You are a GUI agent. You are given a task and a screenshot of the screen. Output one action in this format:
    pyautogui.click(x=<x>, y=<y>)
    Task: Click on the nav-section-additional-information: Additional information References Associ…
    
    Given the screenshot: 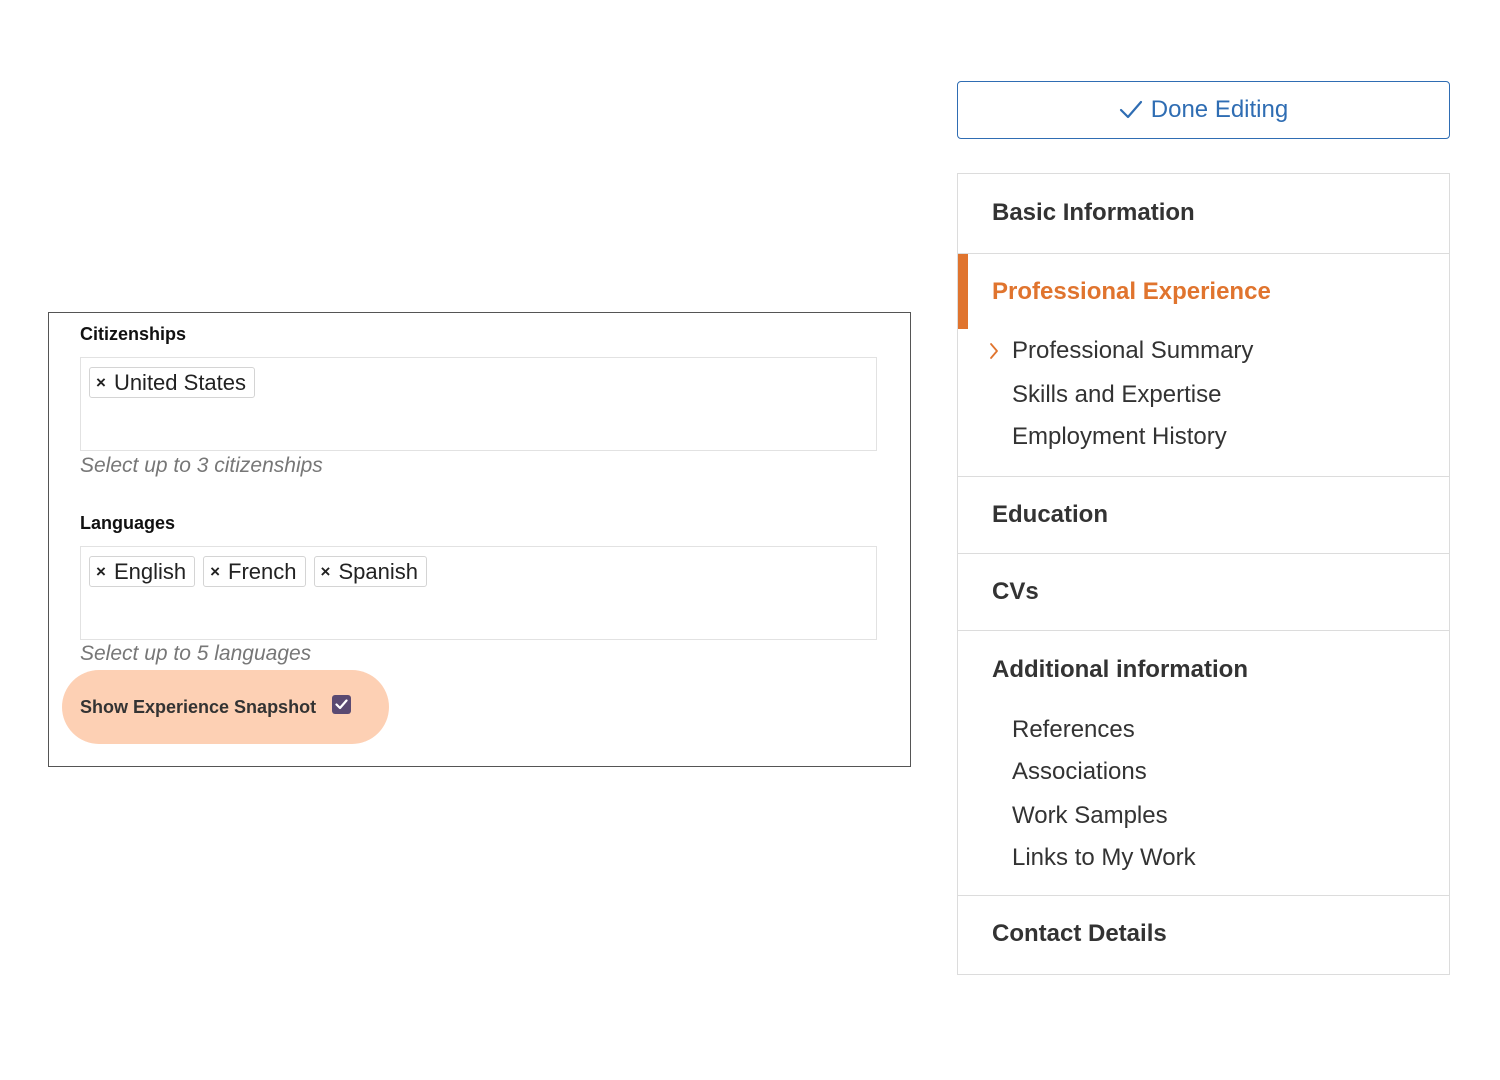 What is the action you would take?
    pyautogui.click(x=1203, y=762)
    